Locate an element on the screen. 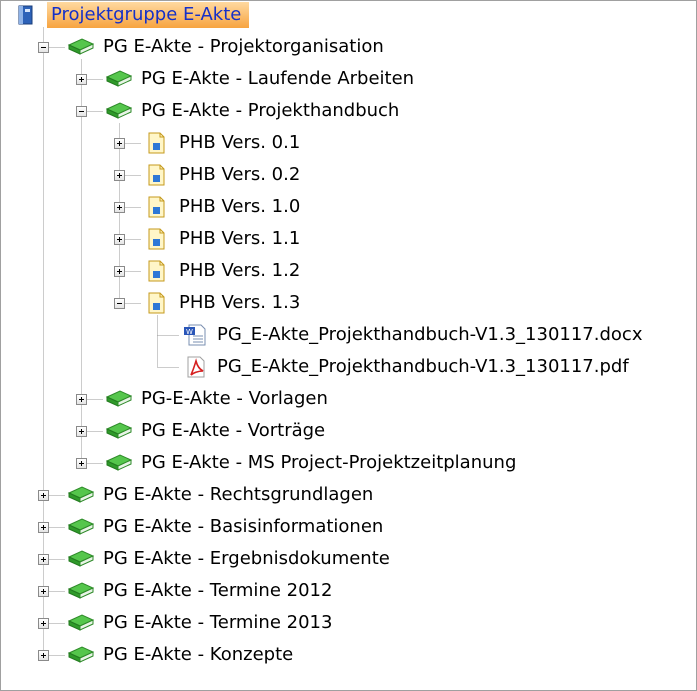 The height and width of the screenshot is (691, 697). tree-node-pg-e-akte-projektorganisation: PG E-Akte - Projektorganisation is located at coordinates (226, 47).